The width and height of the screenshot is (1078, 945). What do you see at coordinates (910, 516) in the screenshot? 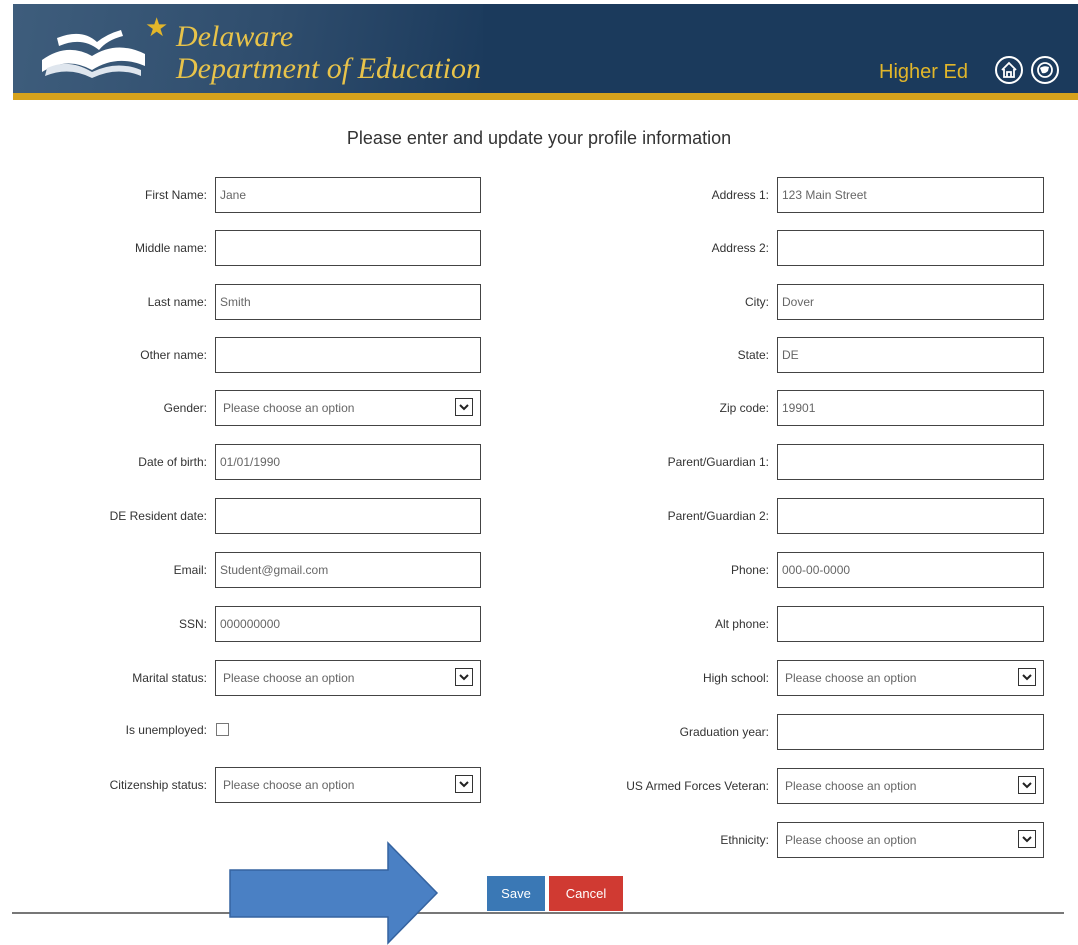
I see `guardian2-input` at bounding box center [910, 516].